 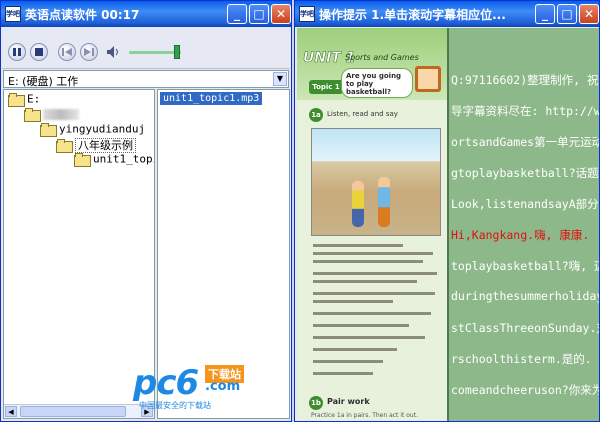 I want to click on stop-icon, so click(x=39, y=52).